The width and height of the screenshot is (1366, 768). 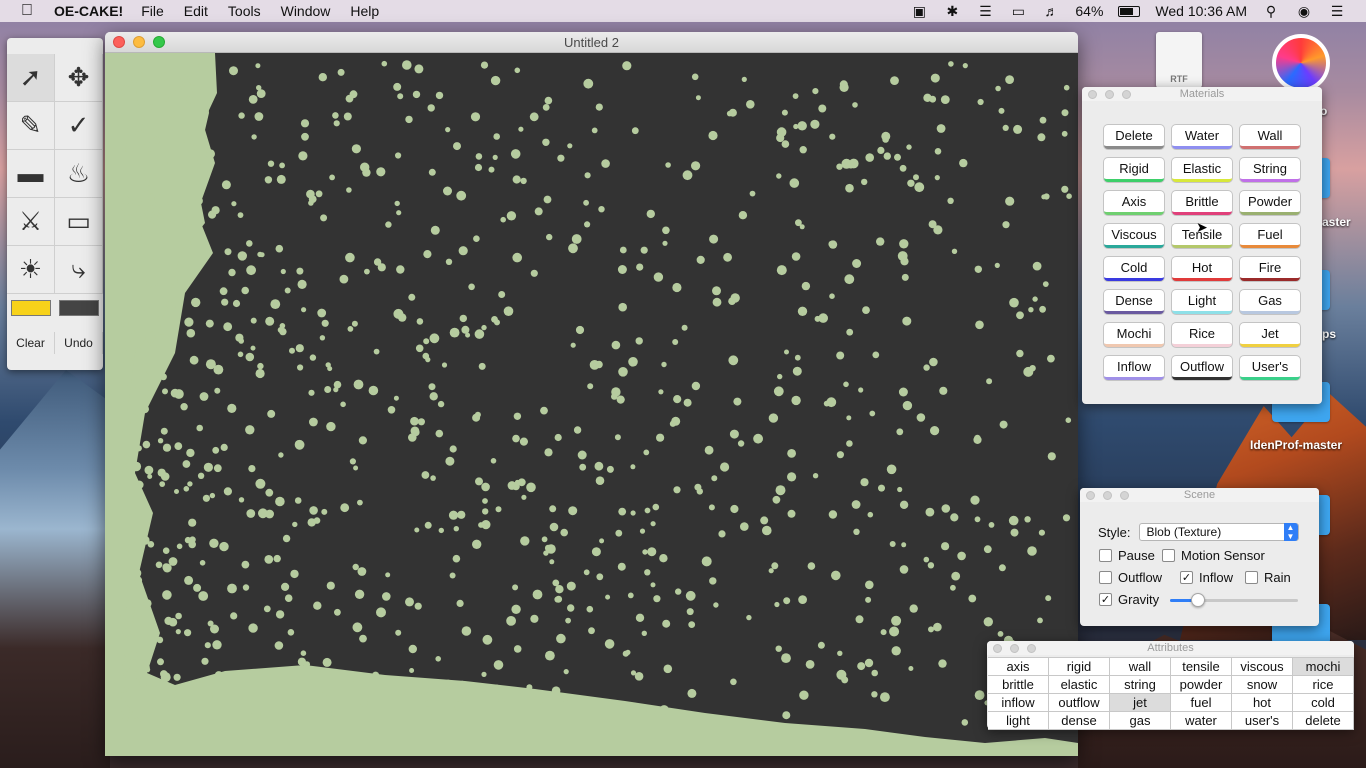 I want to click on material-button-outflow: Outflow, so click(x=1202, y=368).